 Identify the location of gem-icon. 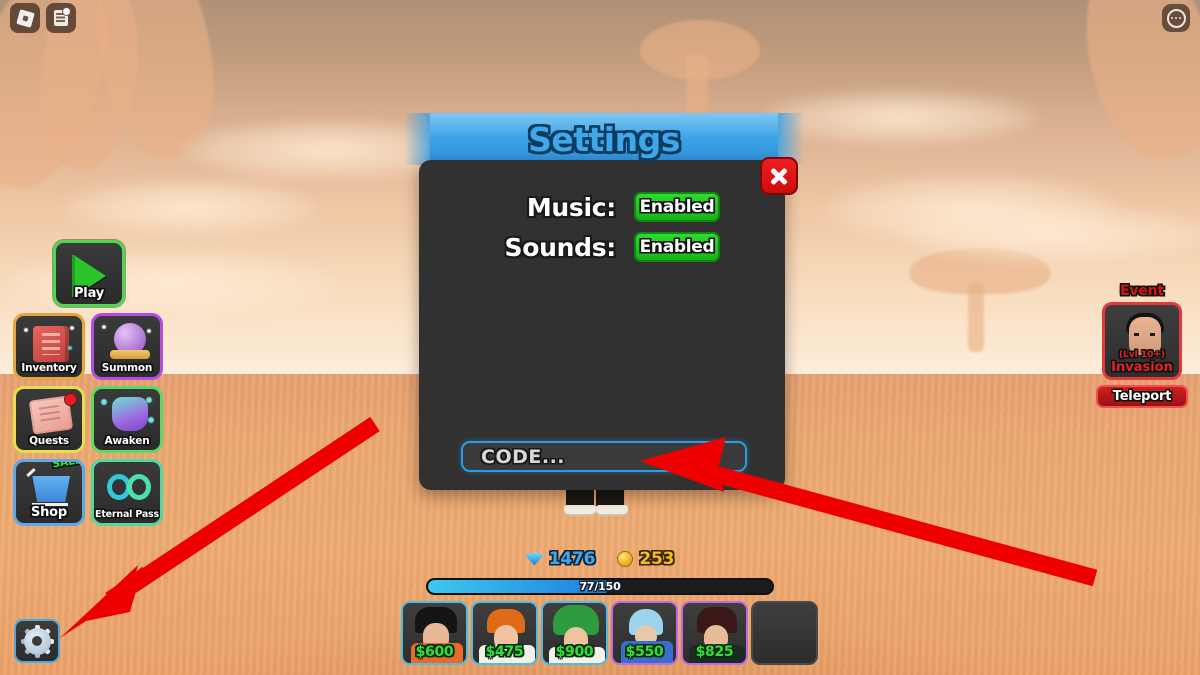
(534, 559).